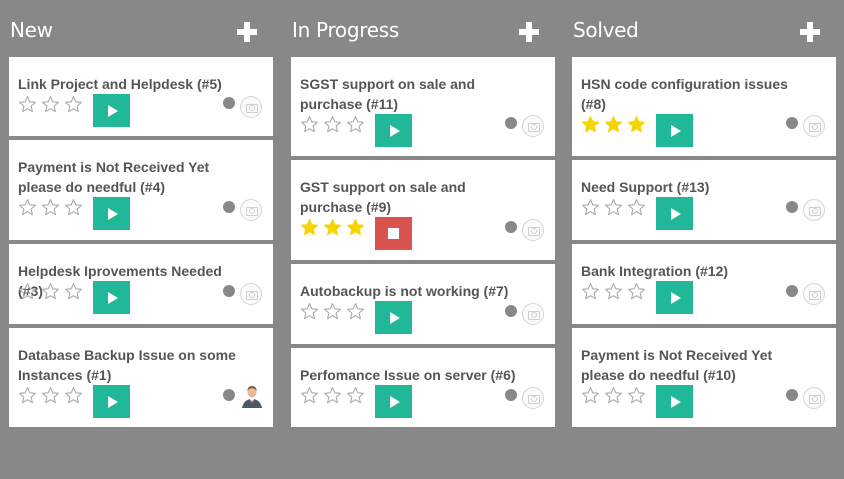 The height and width of the screenshot is (479, 844). I want to click on ticket-card: Need Support (#13), so click(704, 200).